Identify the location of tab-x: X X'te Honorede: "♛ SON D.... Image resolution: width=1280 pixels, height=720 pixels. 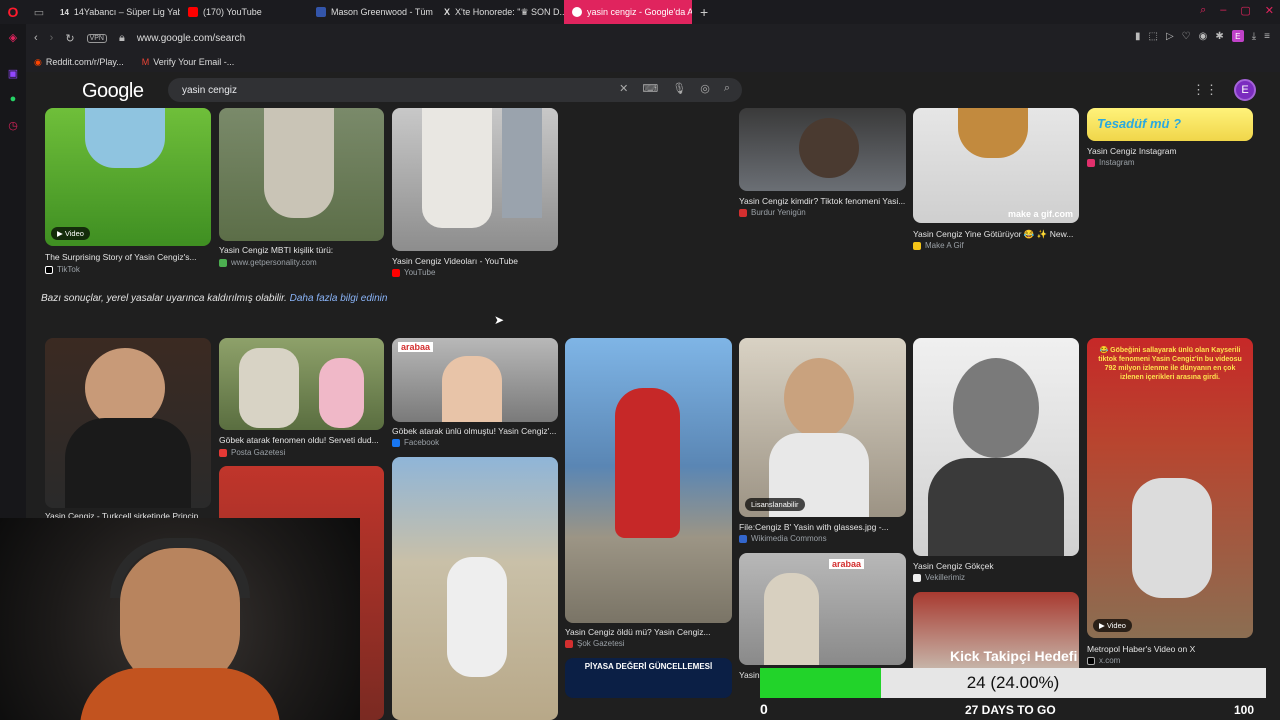
(500, 12).